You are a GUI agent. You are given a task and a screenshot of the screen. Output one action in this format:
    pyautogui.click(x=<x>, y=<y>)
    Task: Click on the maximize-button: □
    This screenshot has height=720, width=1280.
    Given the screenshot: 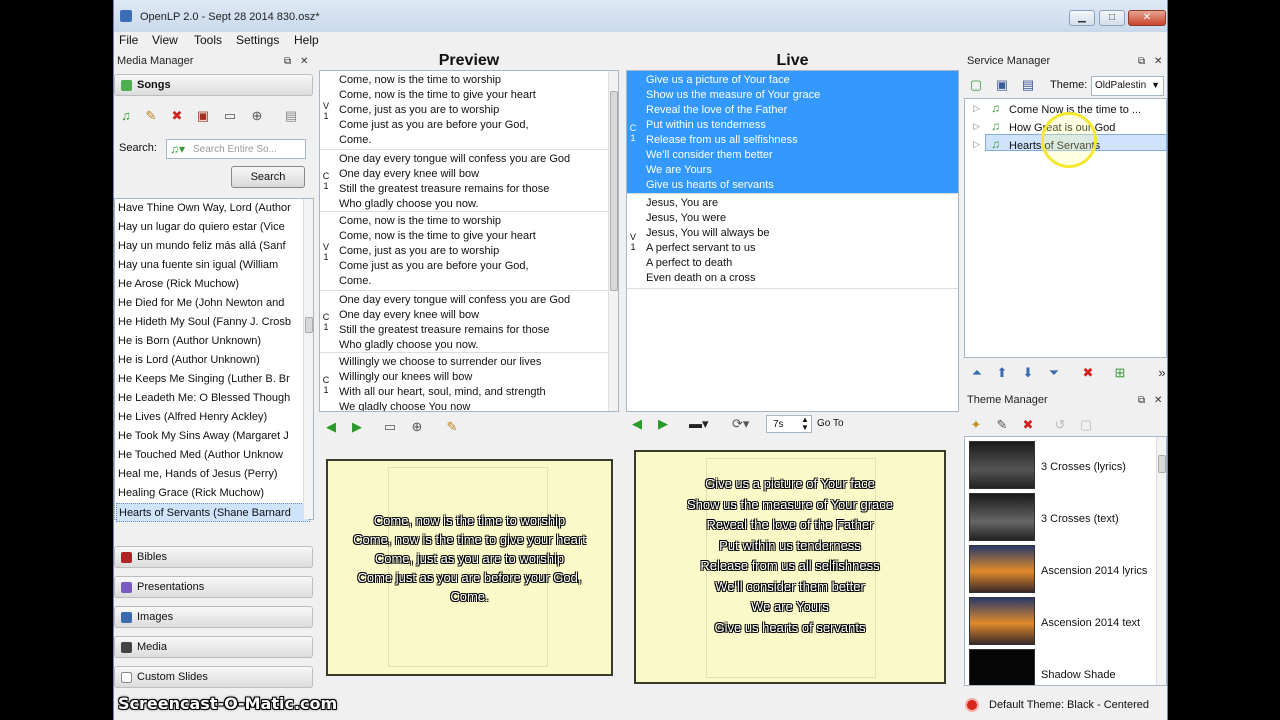 What is the action you would take?
    pyautogui.click(x=1112, y=18)
    